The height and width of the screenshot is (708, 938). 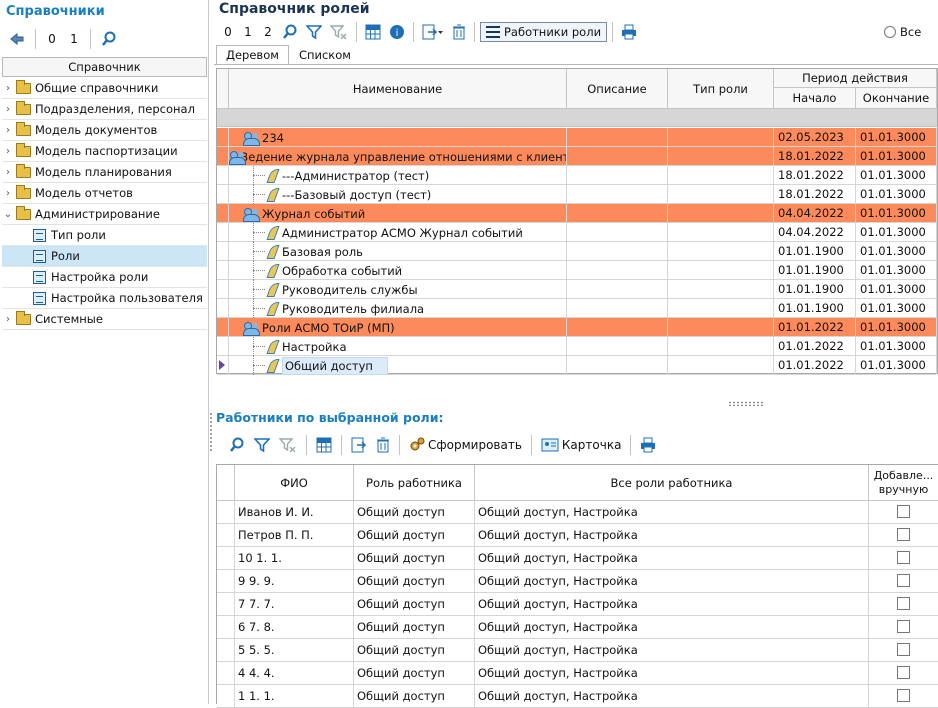 I want to click on column-description-header: Описание, so click(x=617, y=89).